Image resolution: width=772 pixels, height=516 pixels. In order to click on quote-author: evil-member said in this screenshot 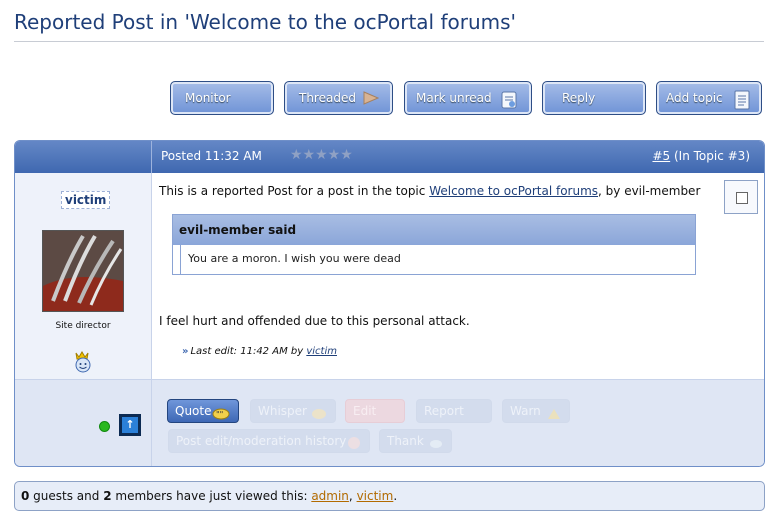, I will do `click(434, 230)`.